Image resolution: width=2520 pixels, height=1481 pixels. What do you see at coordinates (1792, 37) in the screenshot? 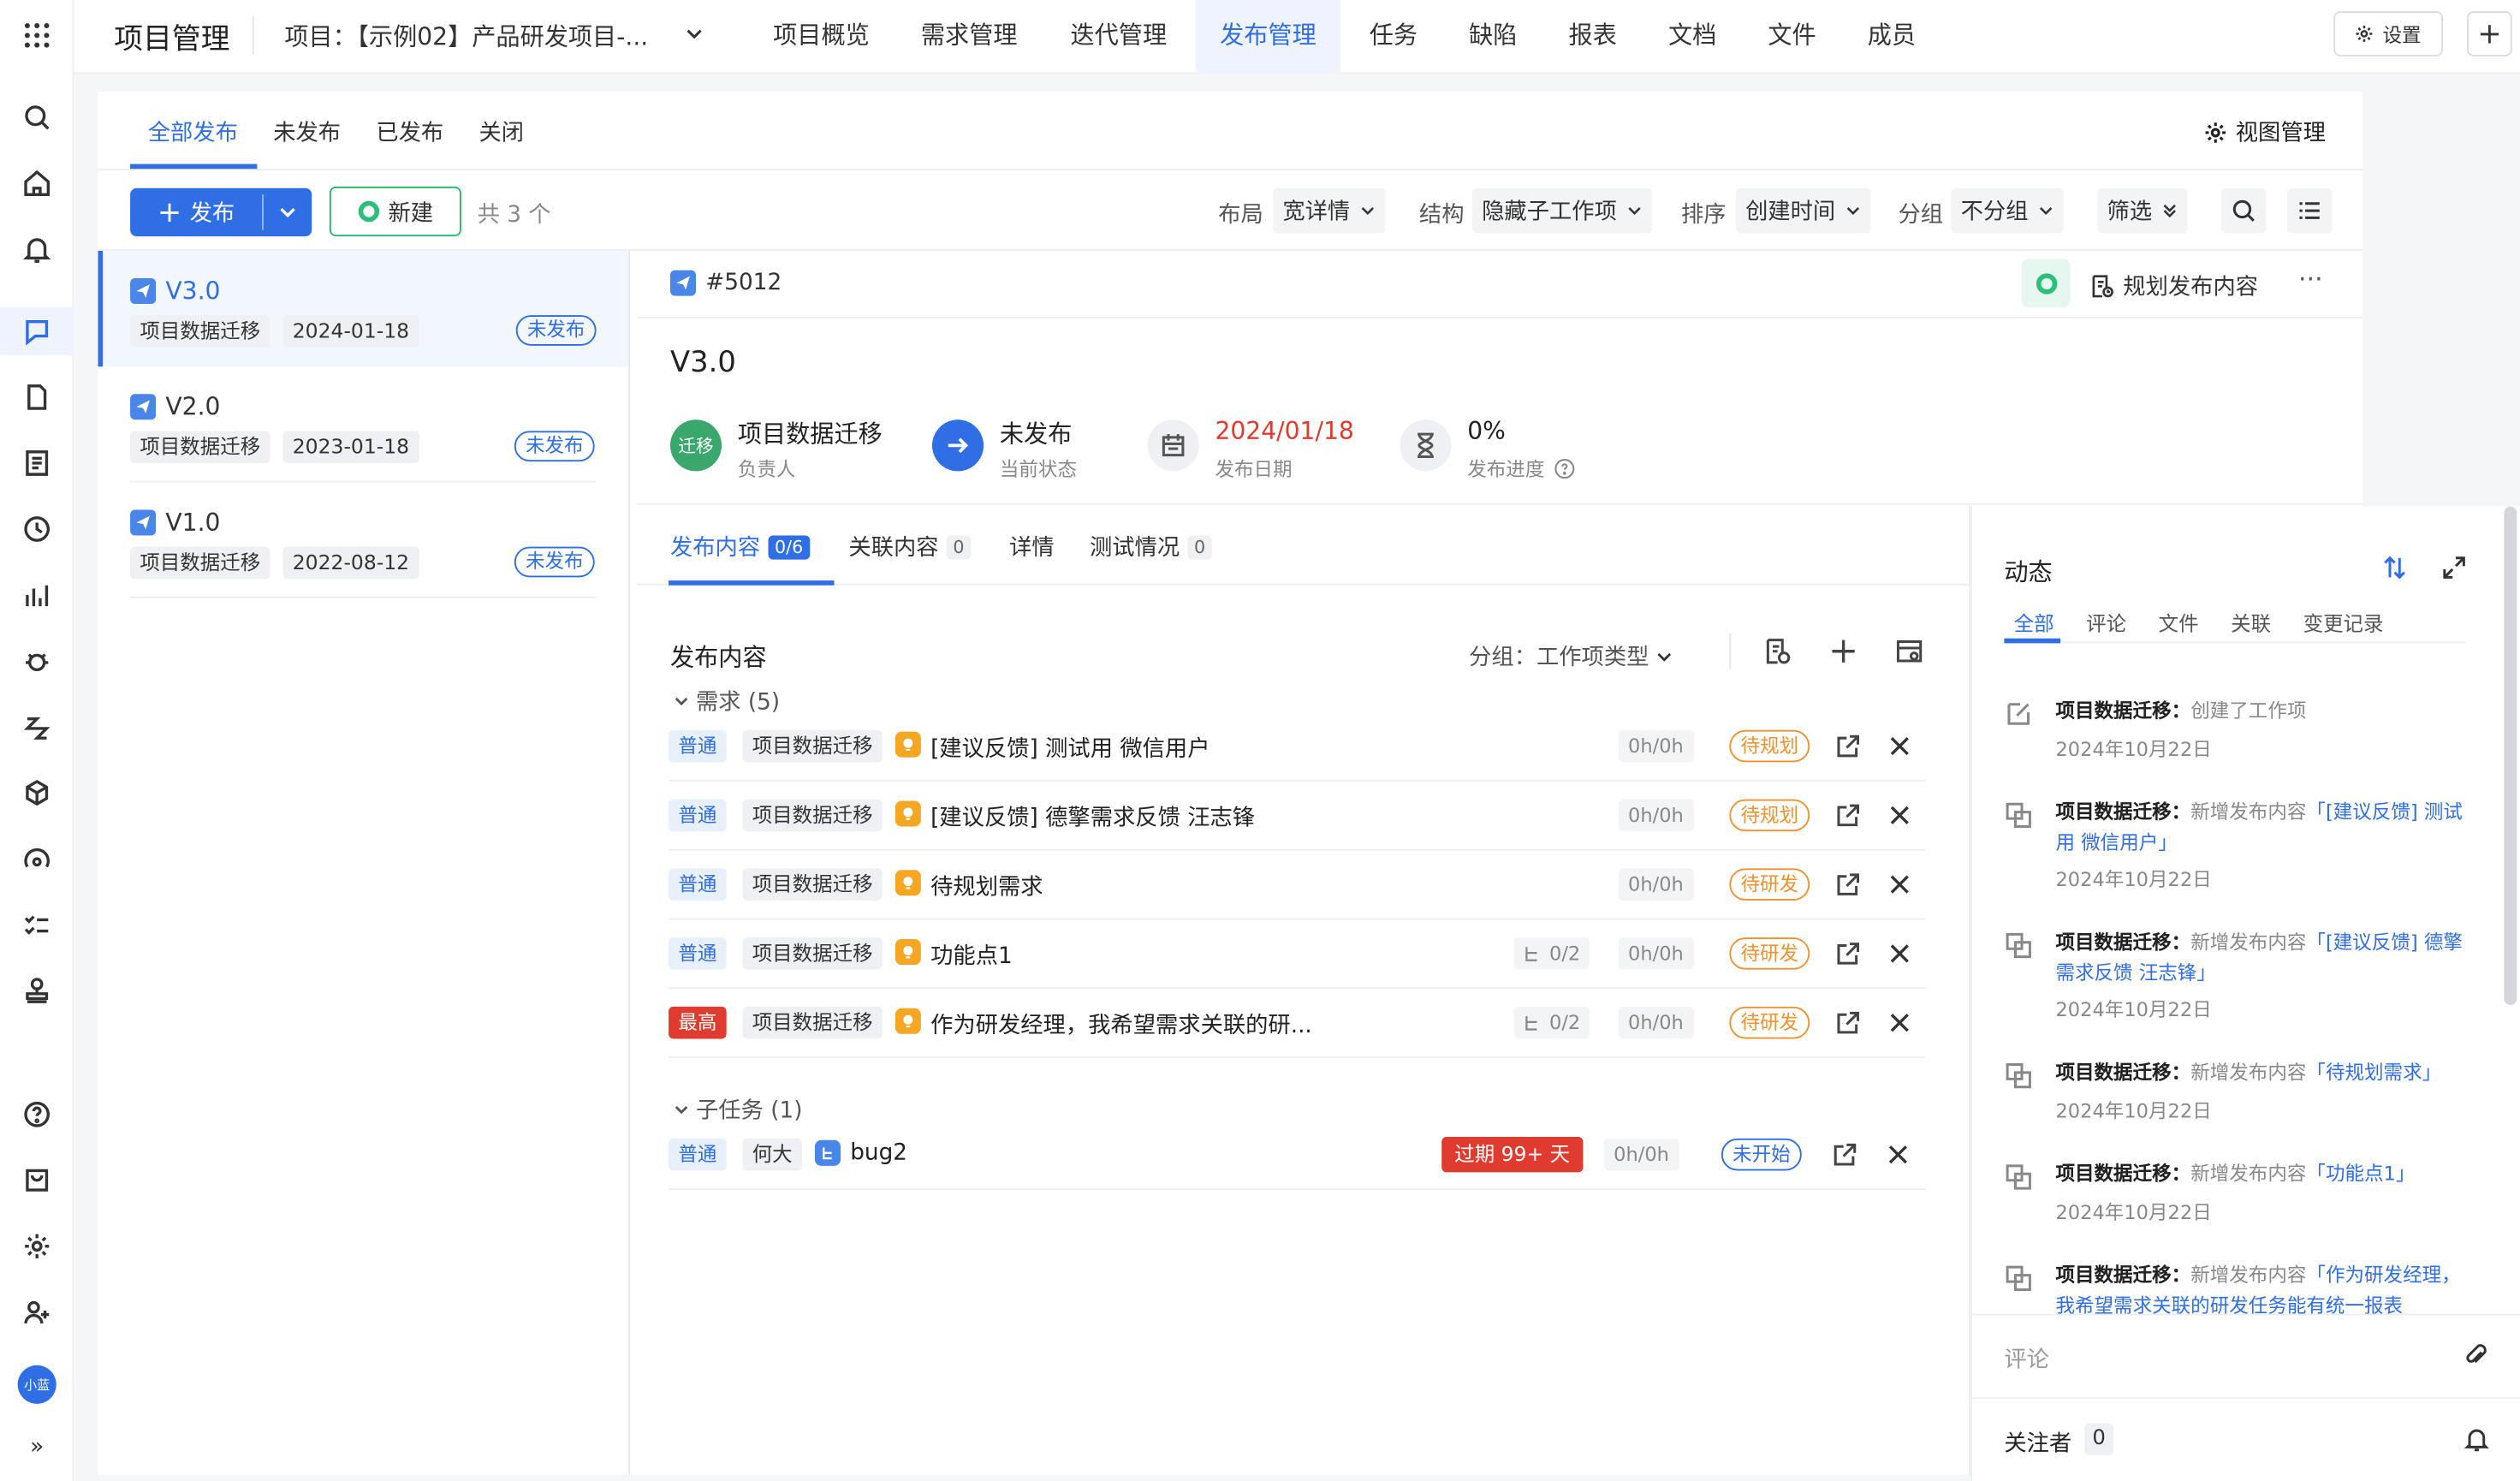
I see `nav-files: 文件` at bounding box center [1792, 37].